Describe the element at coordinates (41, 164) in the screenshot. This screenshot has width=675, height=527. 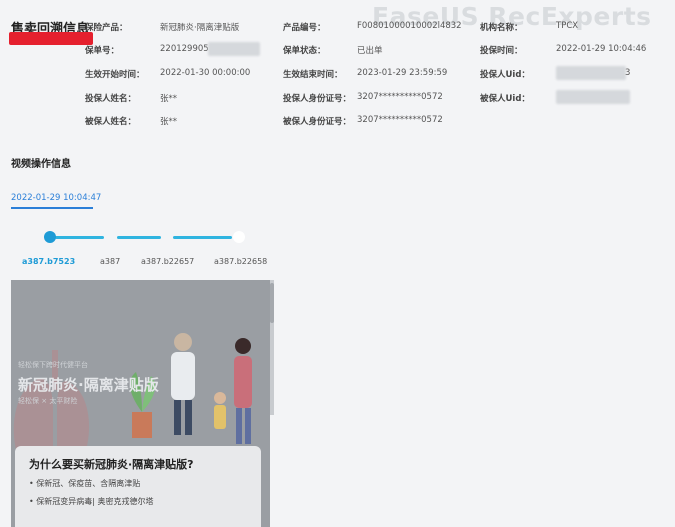
I see `video-section-title: 视频操作信息` at that location.